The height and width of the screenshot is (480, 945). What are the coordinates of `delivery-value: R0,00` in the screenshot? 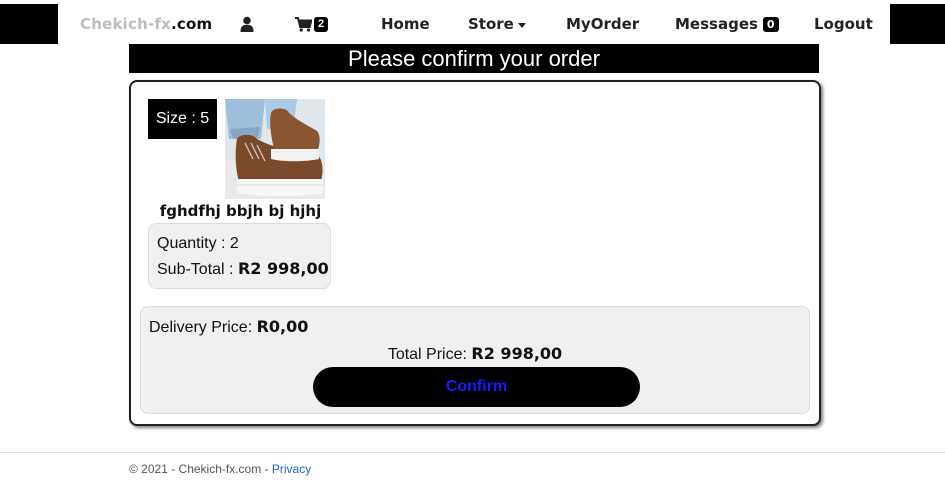 It's located at (282, 326).